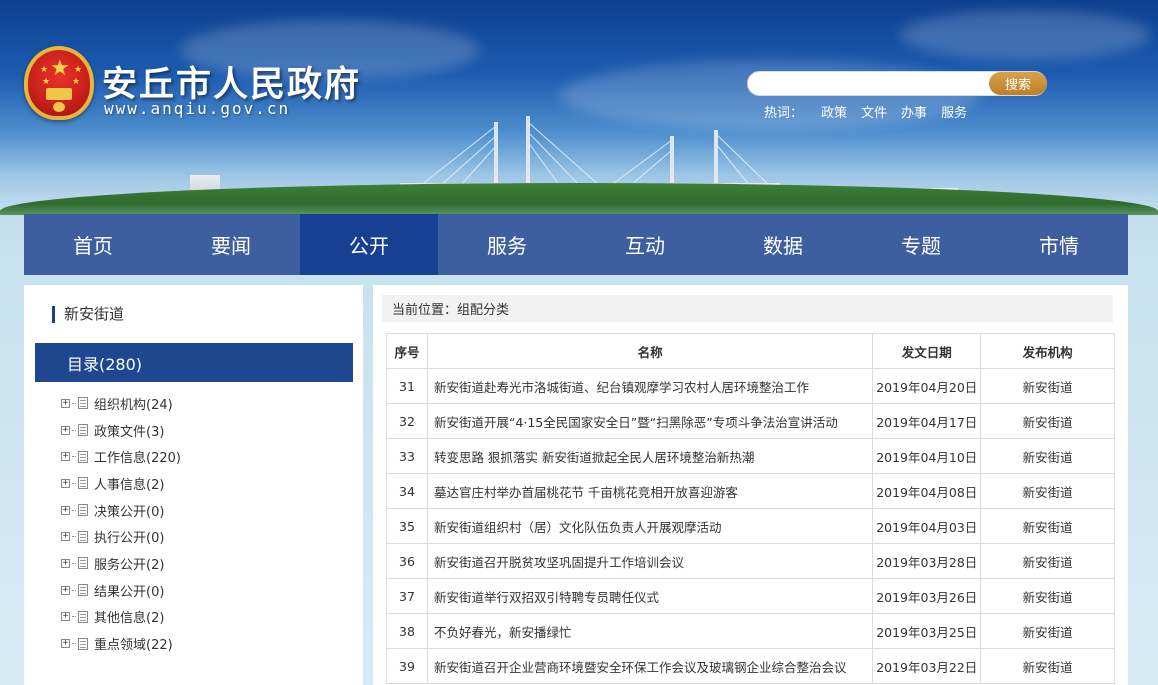 The width and height of the screenshot is (1158, 685). What do you see at coordinates (129, 485) in the screenshot?
I see `tree-item-label: 人事信息(2)` at bounding box center [129, 485].